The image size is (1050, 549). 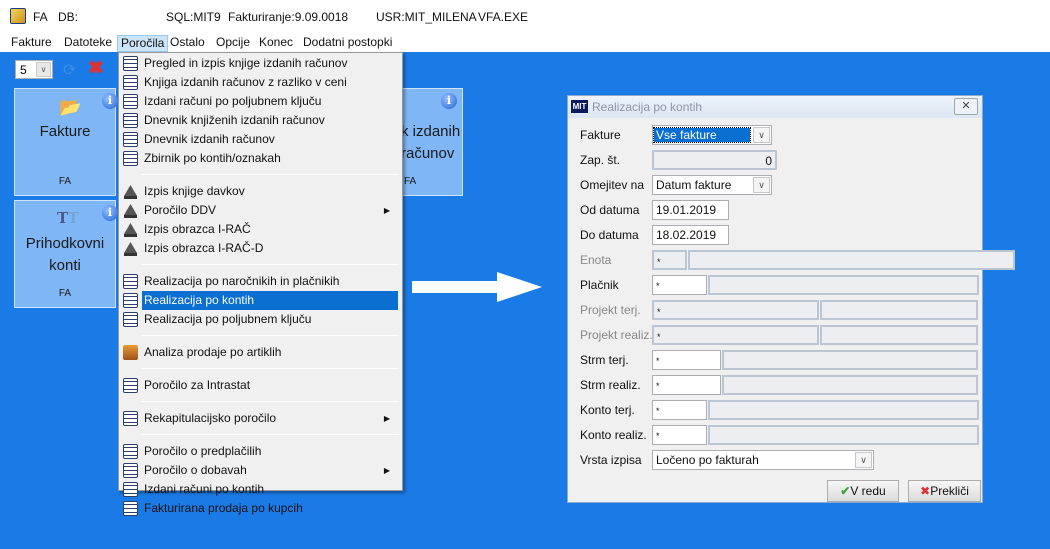 I want to click on menu-item-rekapitulacijsko-porocilo: Rekapitulacijsko poročilo ▶, so click(x=260, y=418).